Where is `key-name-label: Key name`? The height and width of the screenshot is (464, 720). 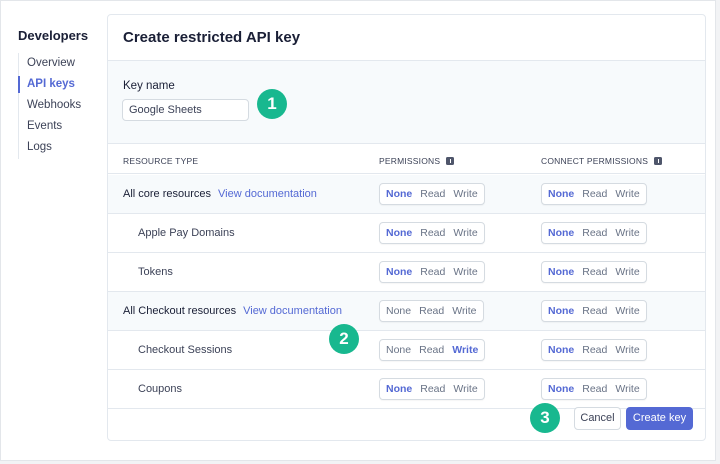
key-name-label: Key name is located at coordinates (149, 86).